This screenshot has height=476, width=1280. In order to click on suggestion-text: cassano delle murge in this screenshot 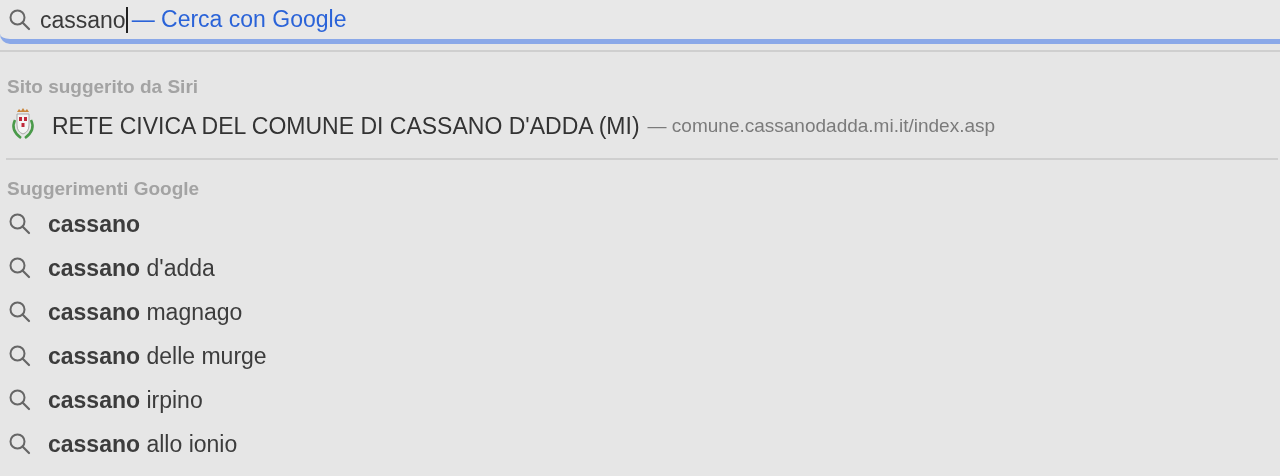, I will do `click(157, 356)`.